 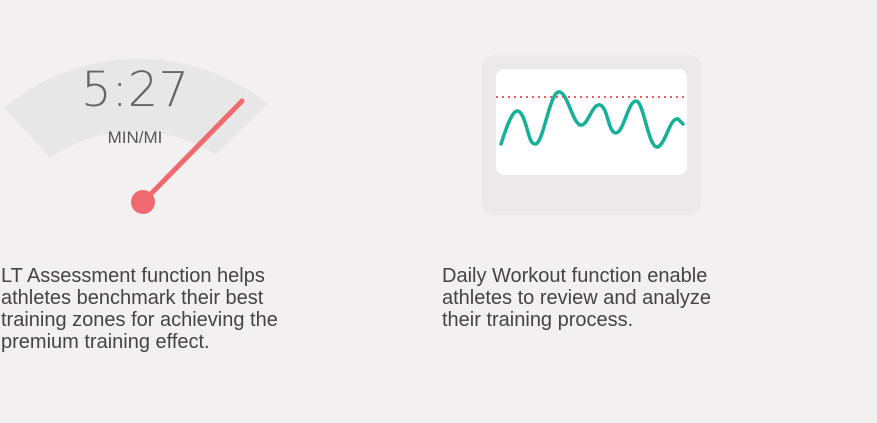 What do you see at coordinates (135, 90) in the screenshot?
I see `pace-value: 5:27` at bounding box center [135, 90].